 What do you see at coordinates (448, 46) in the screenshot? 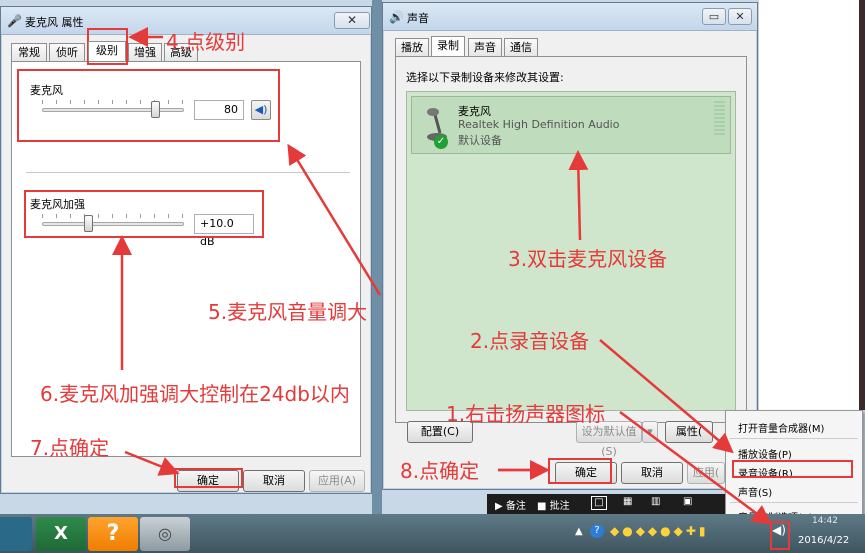
I see `tab-recording: 录制` at bounding box center [448, 46].